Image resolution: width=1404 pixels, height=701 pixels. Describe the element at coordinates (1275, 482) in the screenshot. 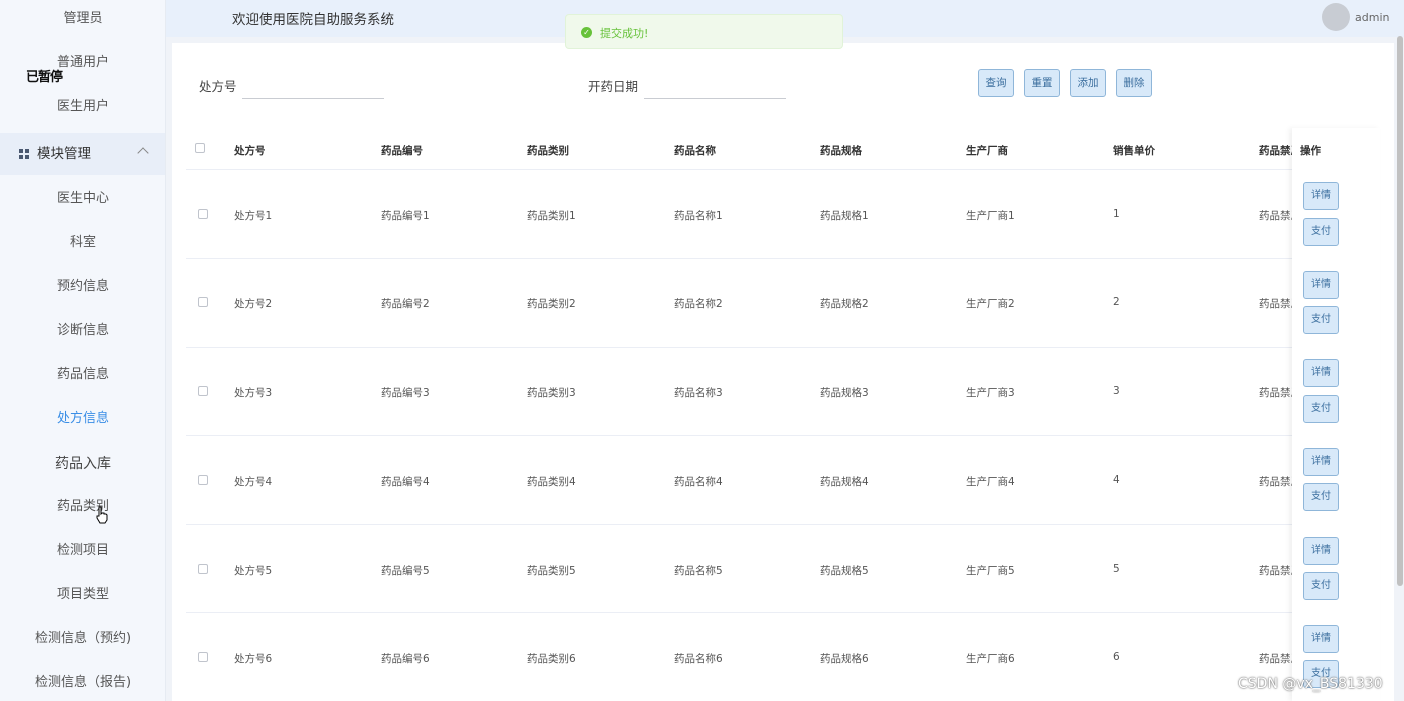

I see `table-cell: 药品禁忌4` at that location.